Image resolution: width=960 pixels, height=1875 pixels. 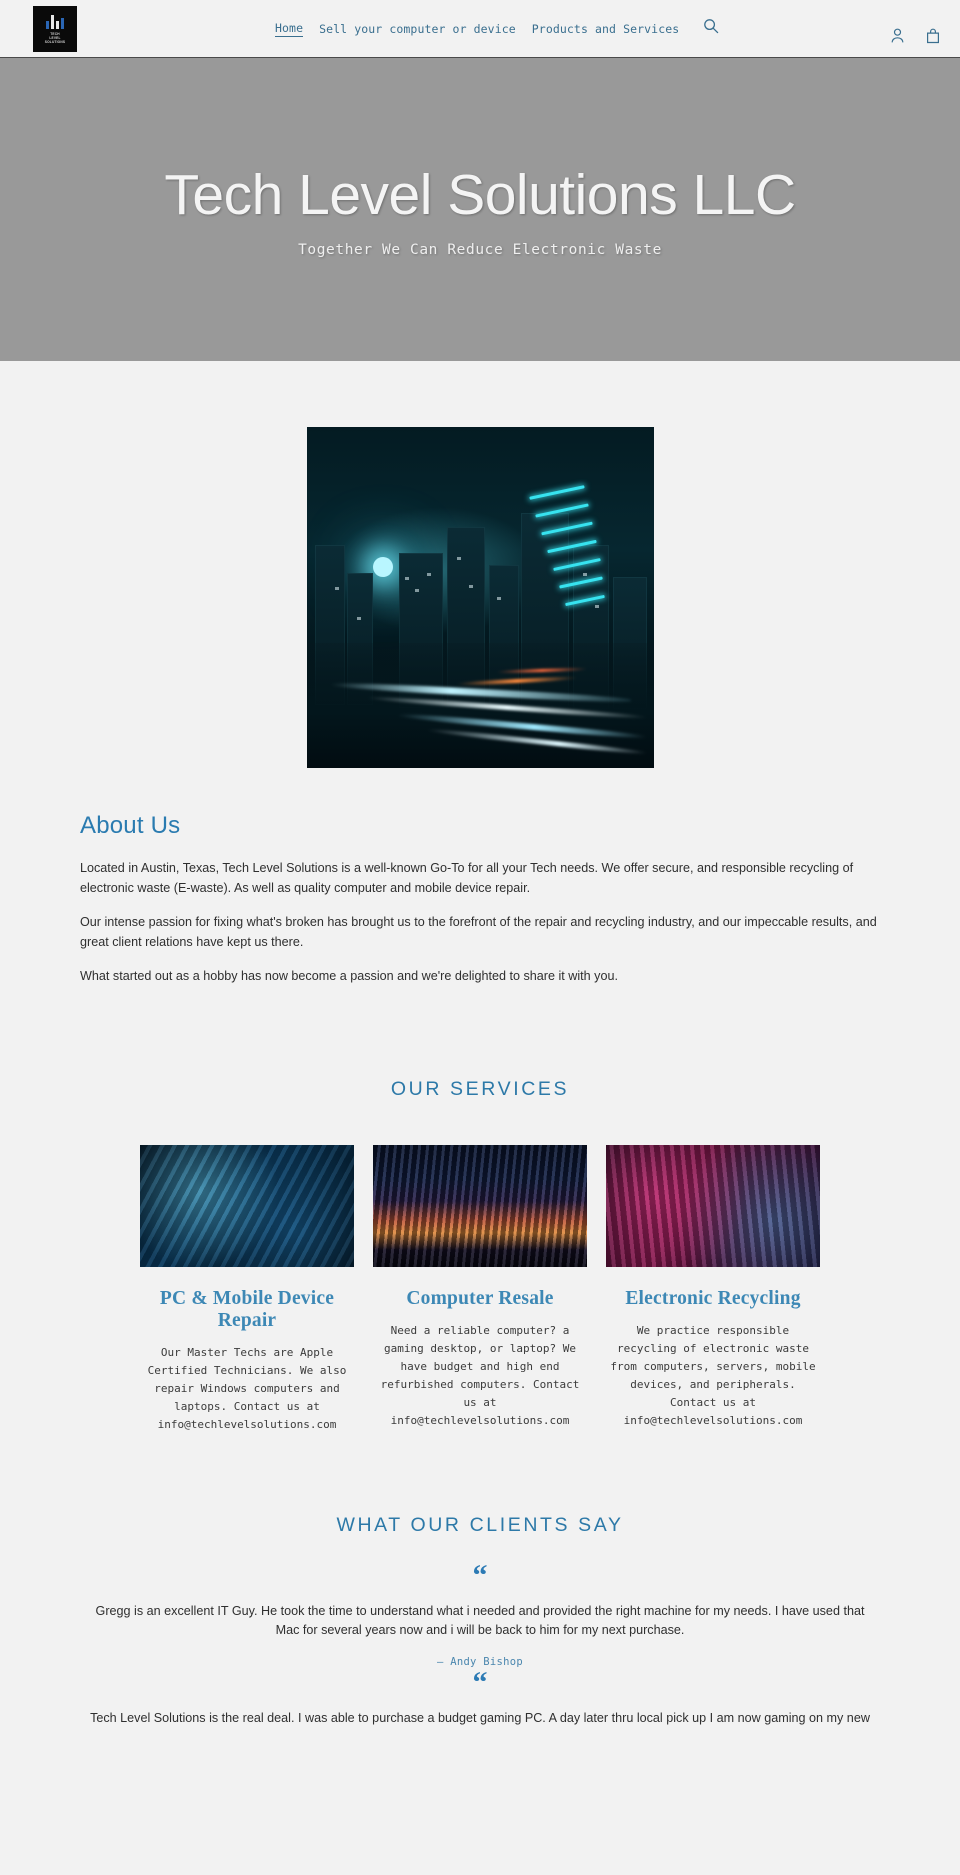 I want to click on logo-line-3: SOLUTIONS, so click(x=55, y=42).